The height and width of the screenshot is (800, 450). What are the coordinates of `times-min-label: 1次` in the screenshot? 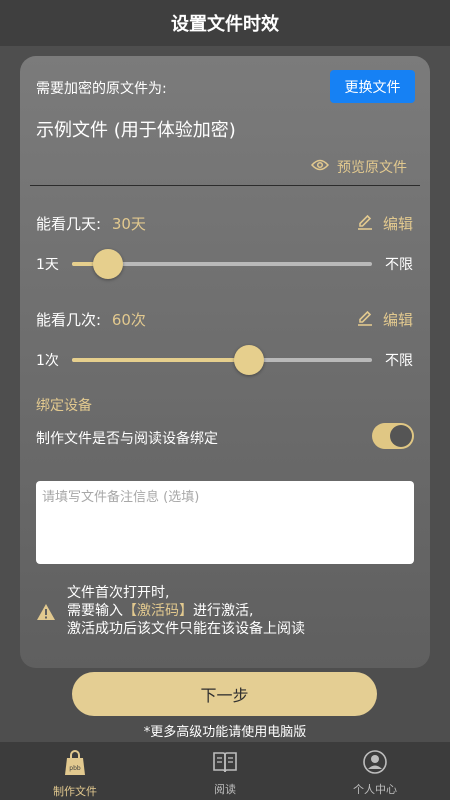 It's located at (47, 361).